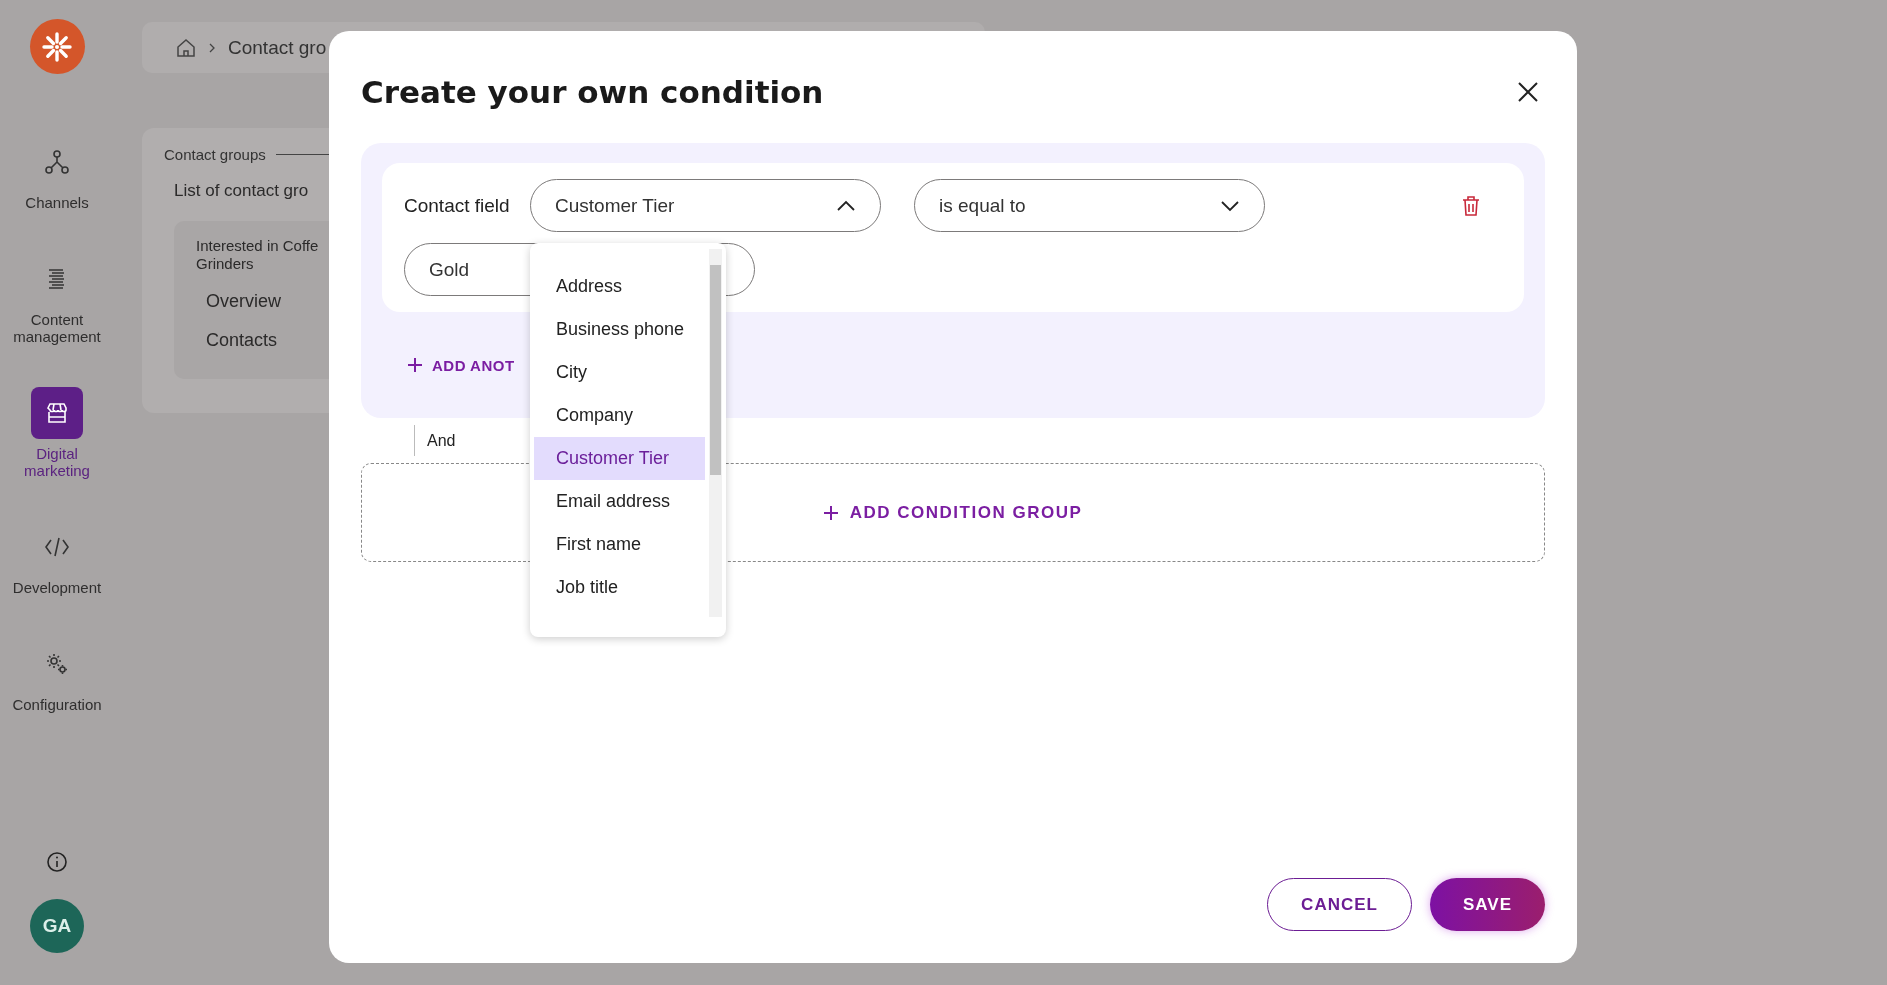  Describe the element at coordinates (619, 458) in the screenshot. I see `dropdown-option: Customer Tier` at that location.